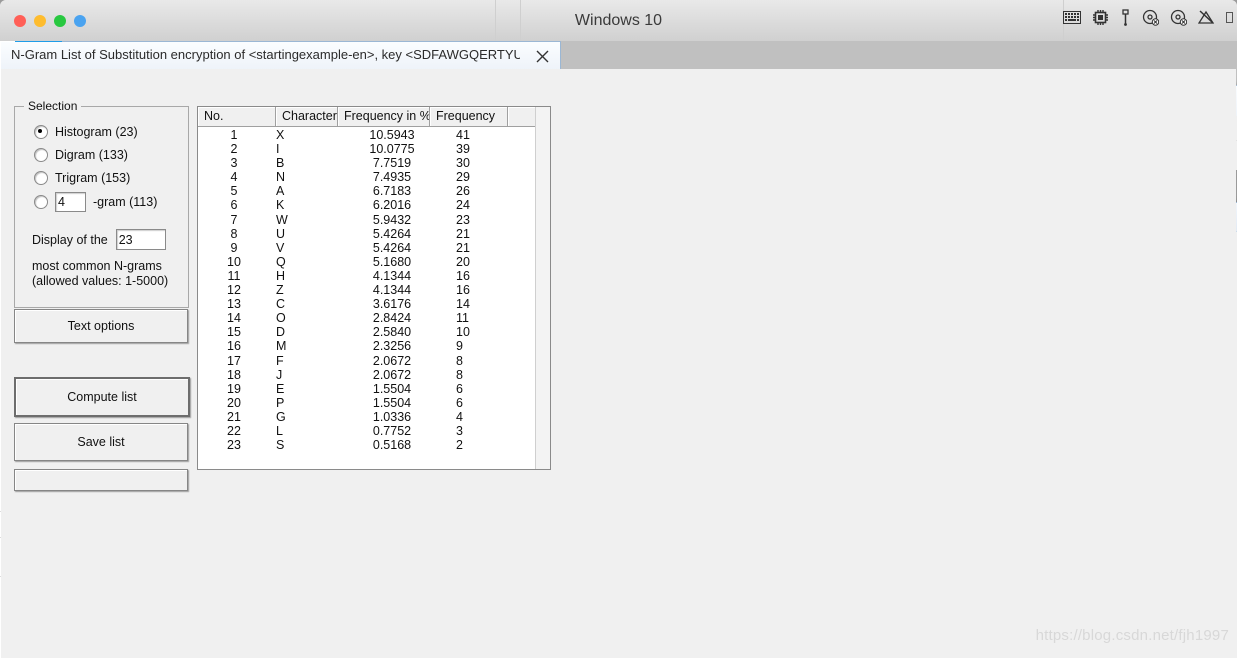 The height and width of the screenshot is (658, 1237). I want to click on table-row: 15 D 2.5840 10, so click(374, 332).